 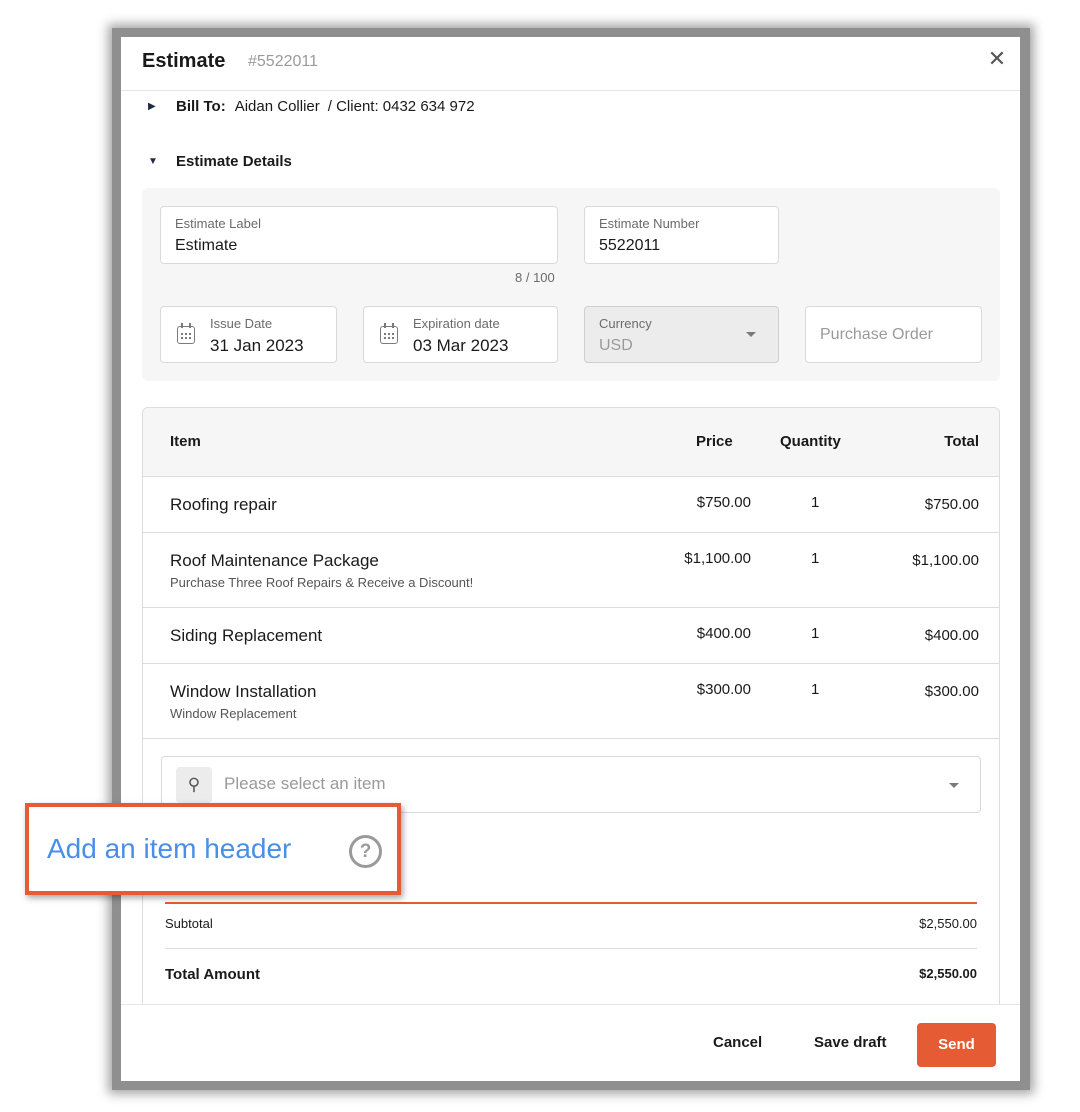 I want to click on expiration-date-field: Expiration date 03 Mar 2023, so click(x=460, y=334).